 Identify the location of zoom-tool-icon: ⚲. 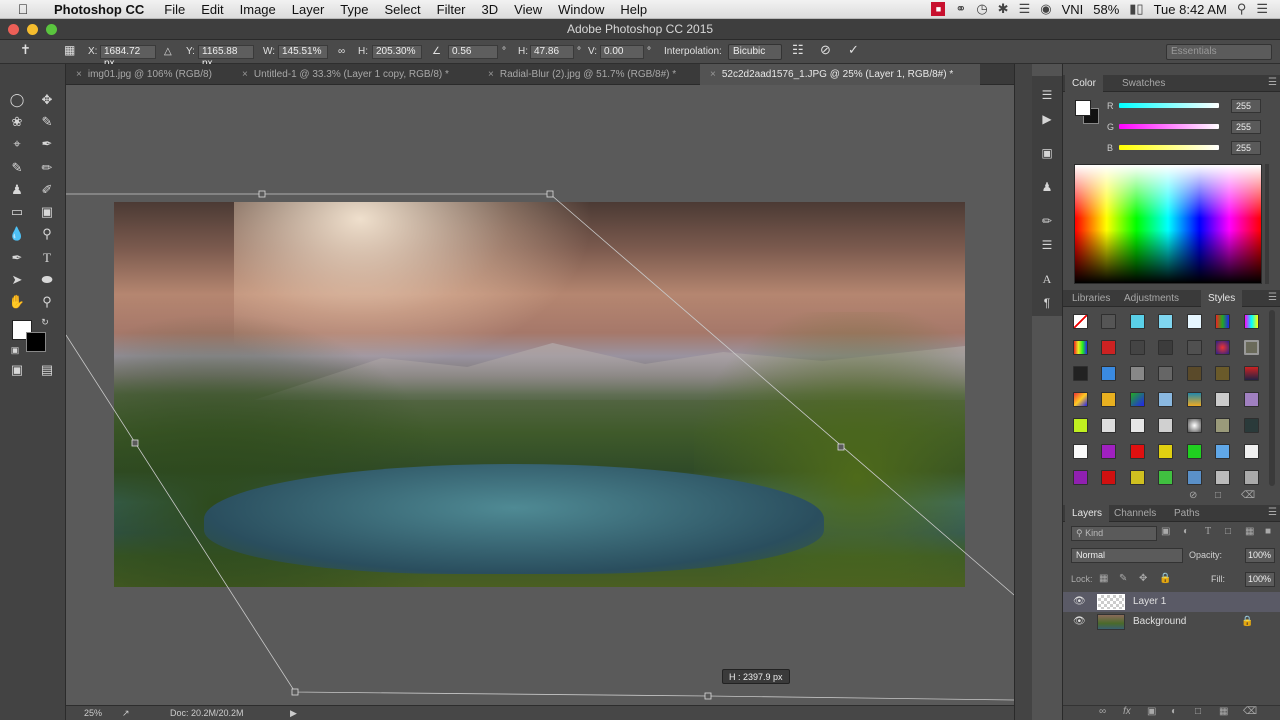
(47, 302).